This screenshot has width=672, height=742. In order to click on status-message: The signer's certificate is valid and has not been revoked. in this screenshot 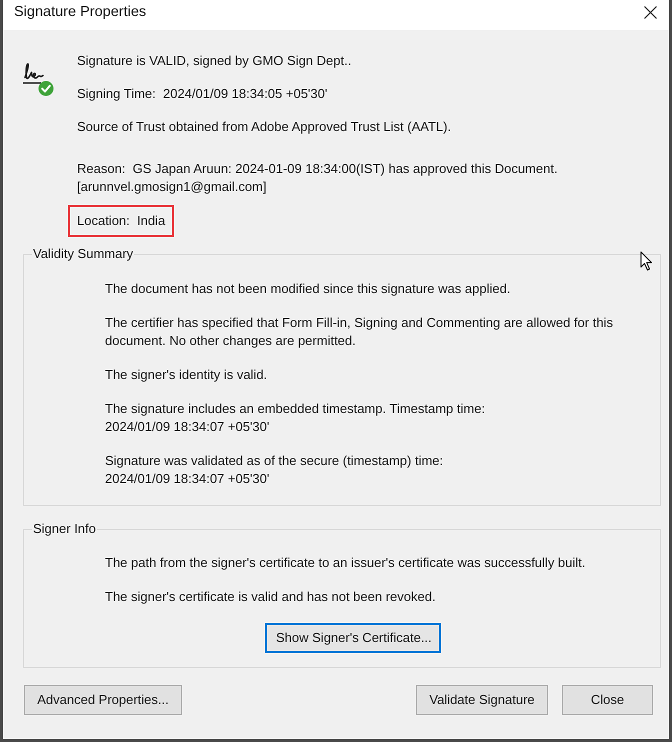, I will do `click(270, 597)`.